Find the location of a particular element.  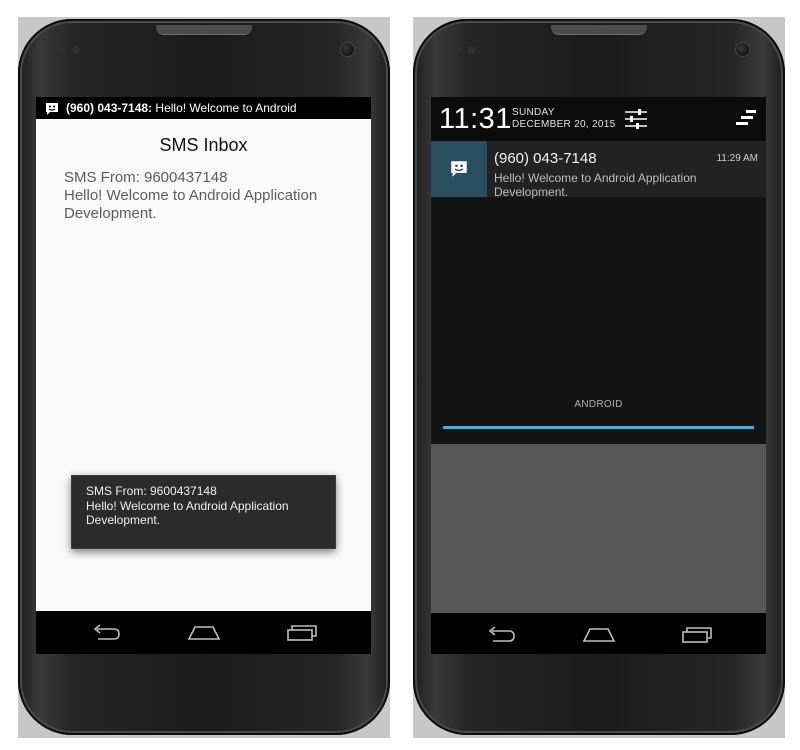

clear-all-icon is located at coordinates (746, 117).